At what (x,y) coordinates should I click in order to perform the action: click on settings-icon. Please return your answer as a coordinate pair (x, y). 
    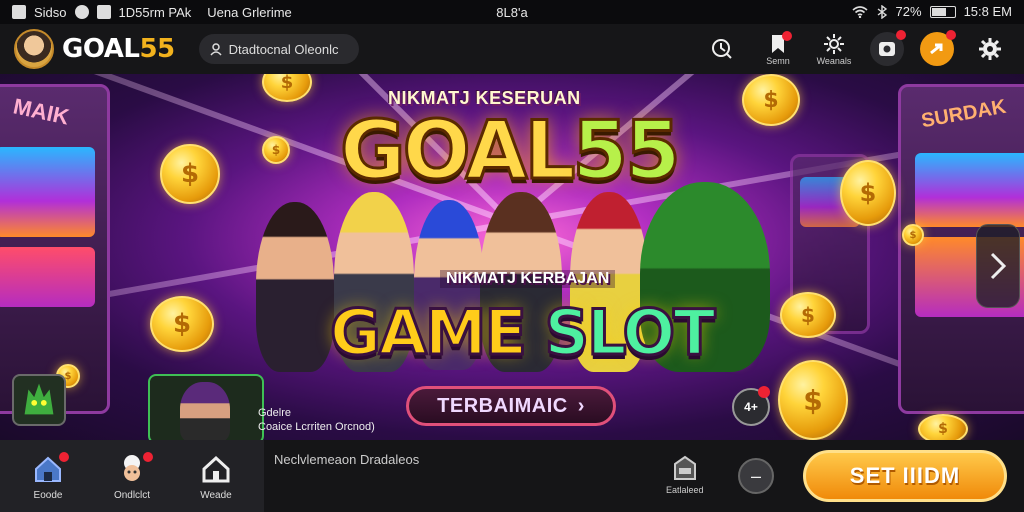
    Looking at the image, I should click on (990, 49).